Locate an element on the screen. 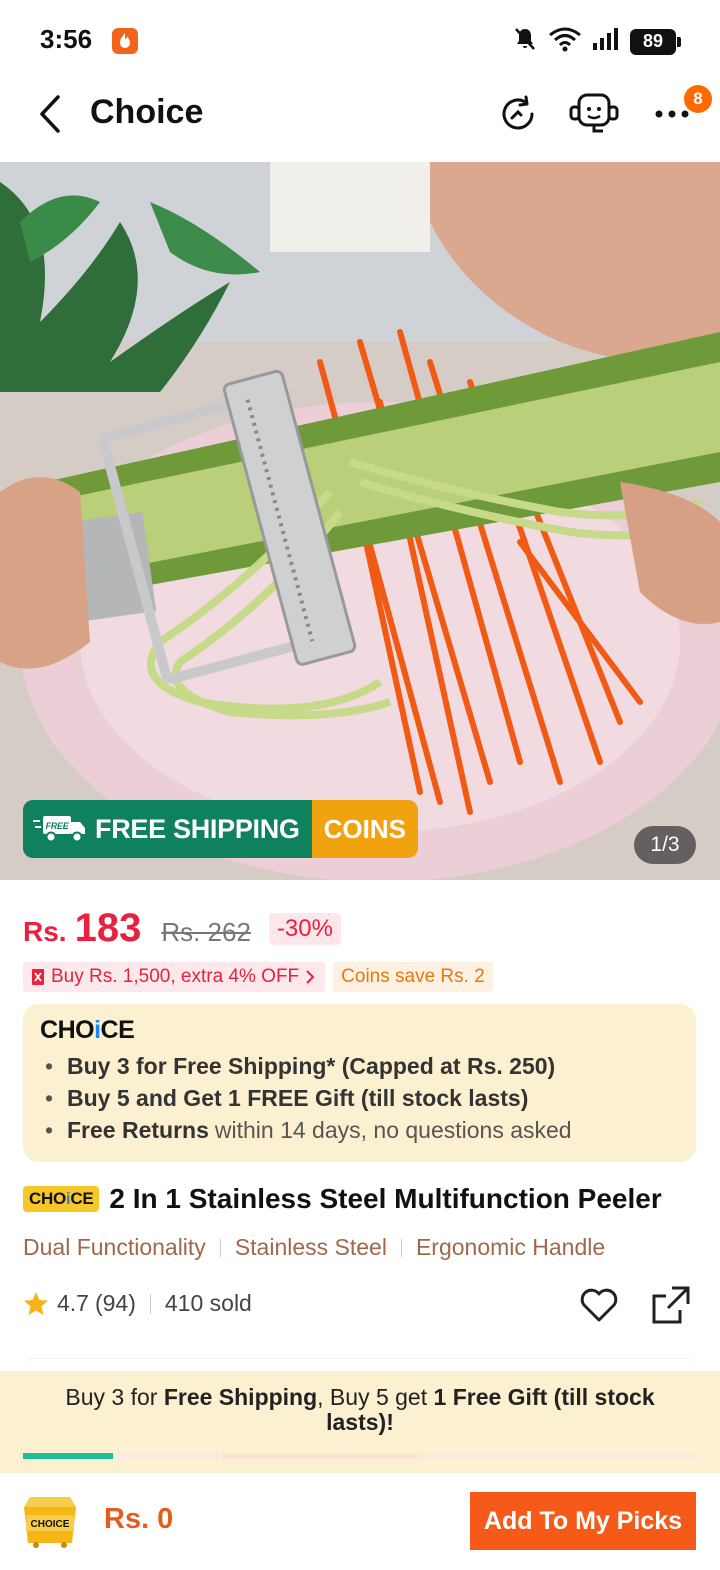 The height and width of the screenshot is (1570, 720). wishlist-button is located at coordinates (599, 1305).